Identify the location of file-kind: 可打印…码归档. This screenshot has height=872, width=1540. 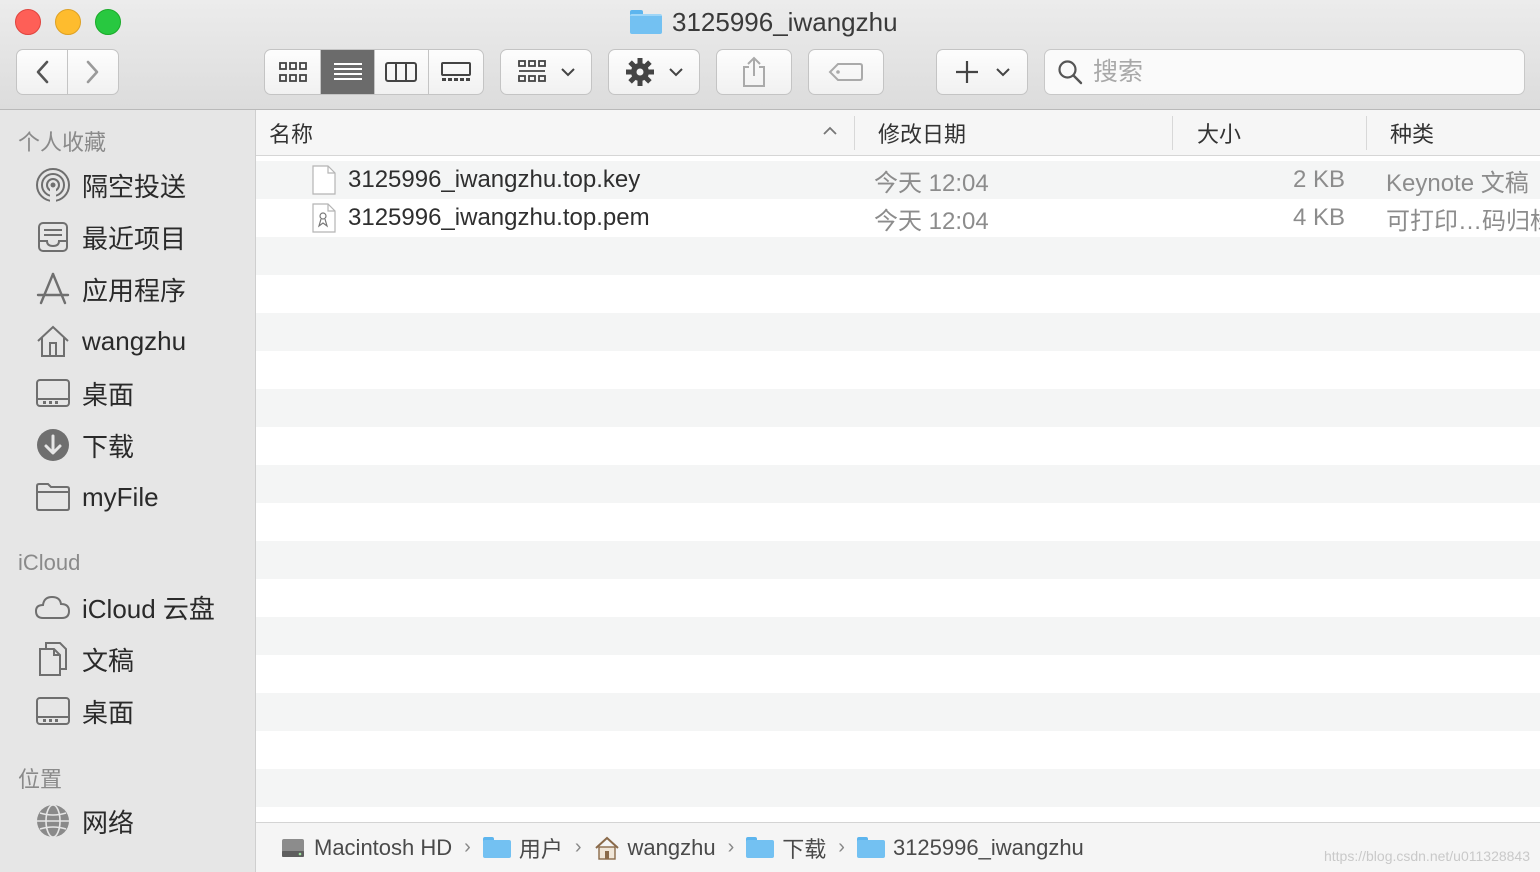
(1463, 221).